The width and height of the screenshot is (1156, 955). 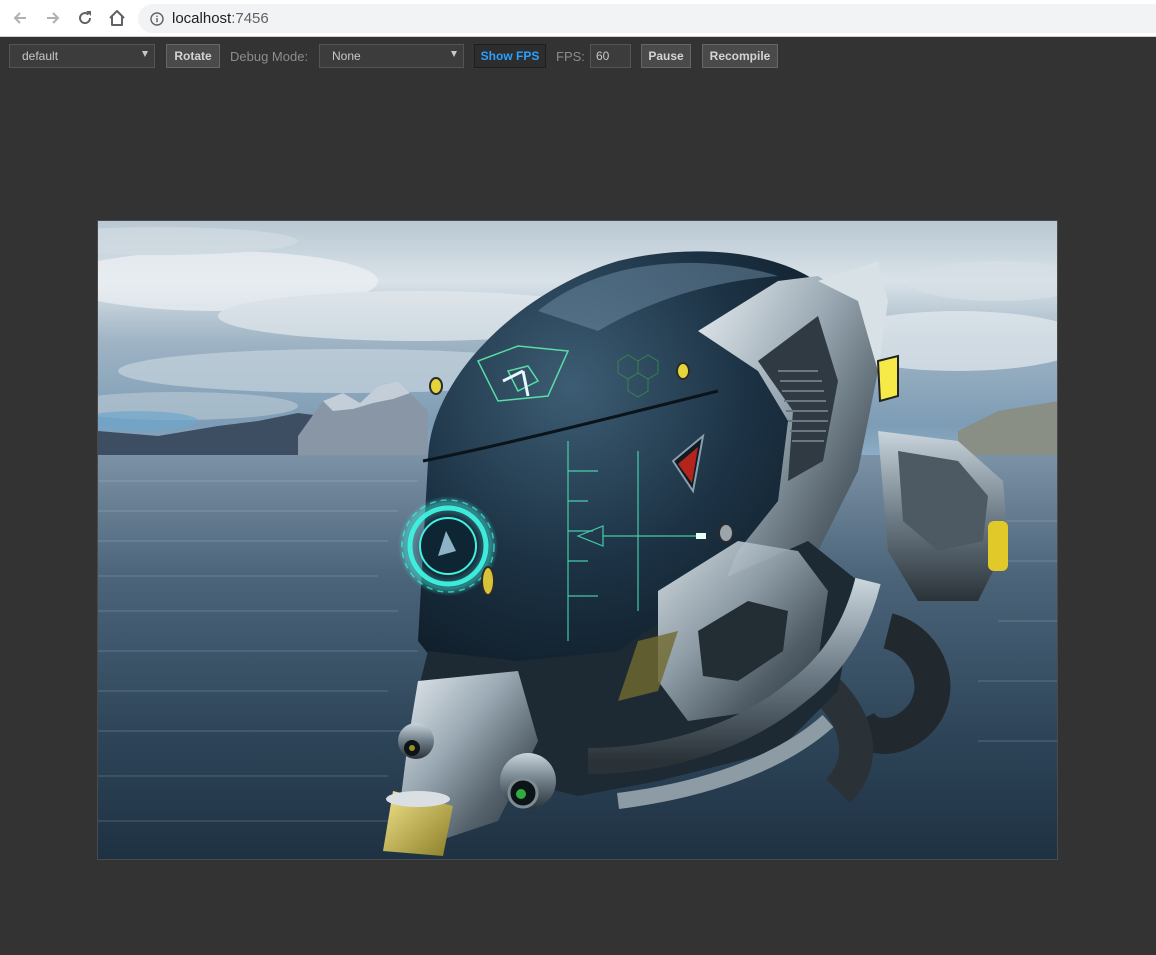 What do you see at coordinates (610, 56) in the screenshot?
I see `fps-input: 60` at bounding box center [610, 56].